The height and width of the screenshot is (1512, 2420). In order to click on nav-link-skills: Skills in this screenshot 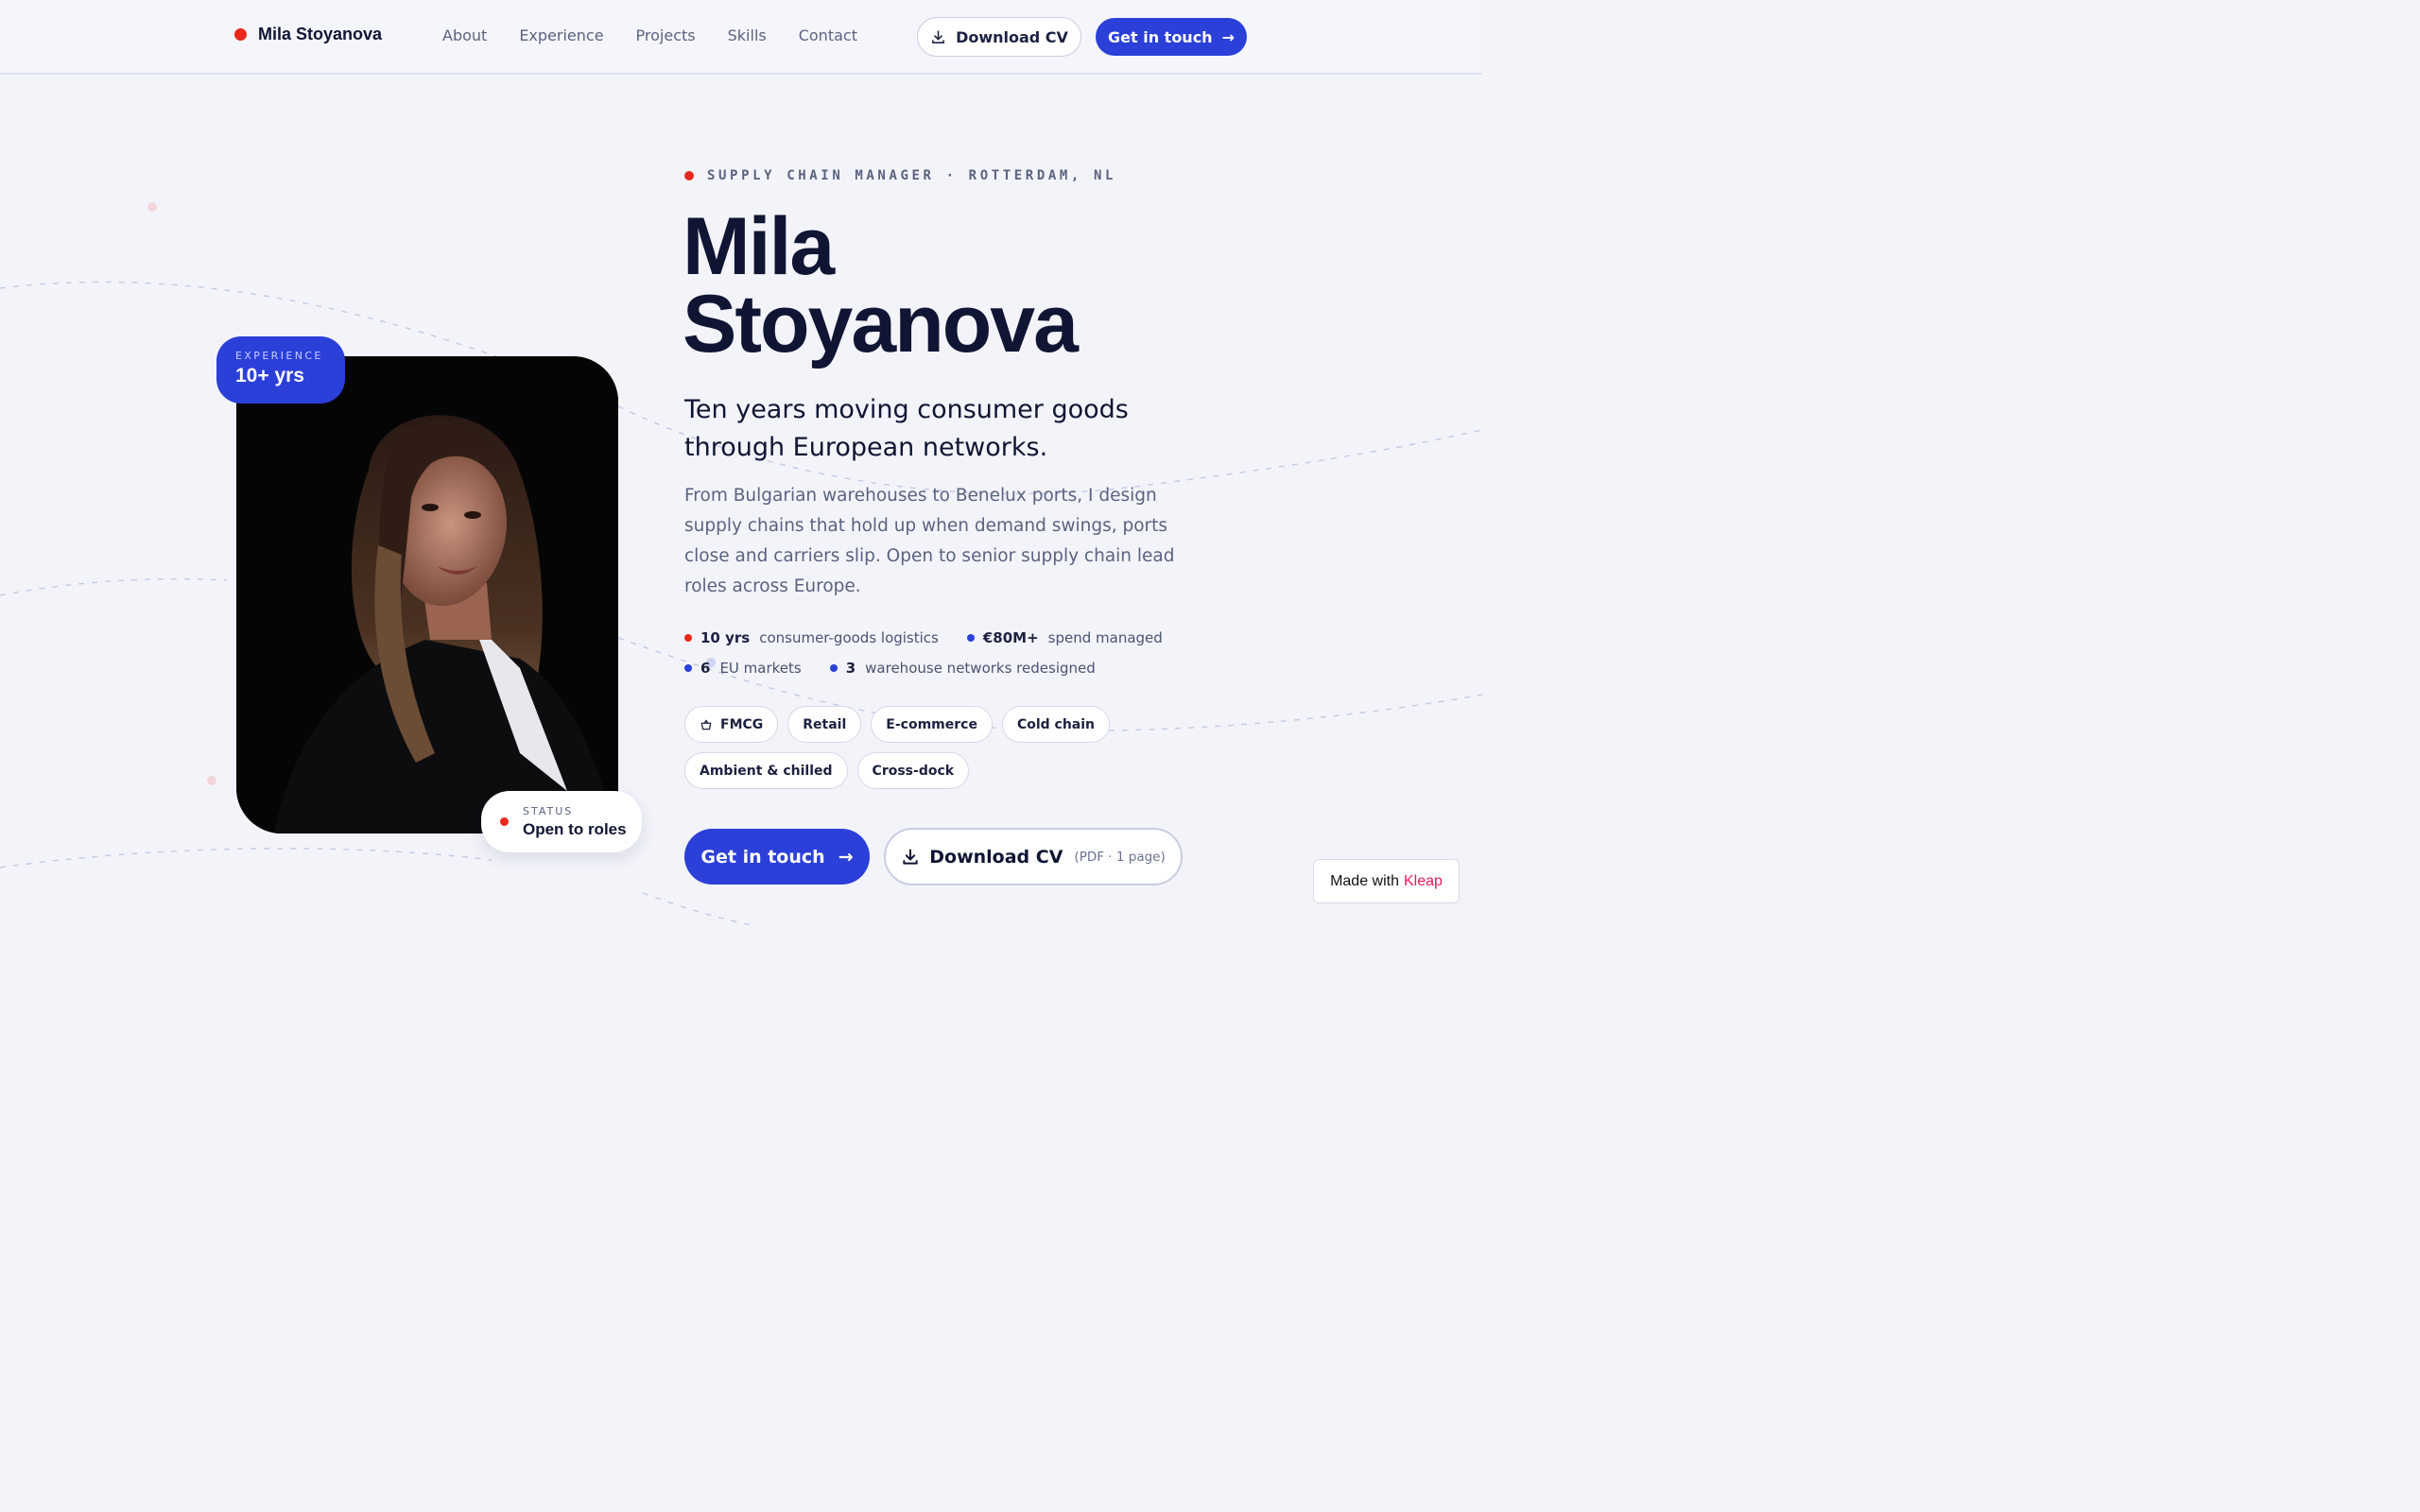, I will do `click(747, 35)`.